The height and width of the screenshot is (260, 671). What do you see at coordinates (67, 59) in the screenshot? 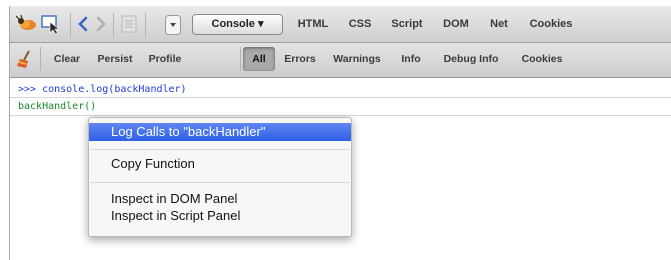
I see `clear-button: Clear` at bounding box center [67, 59].